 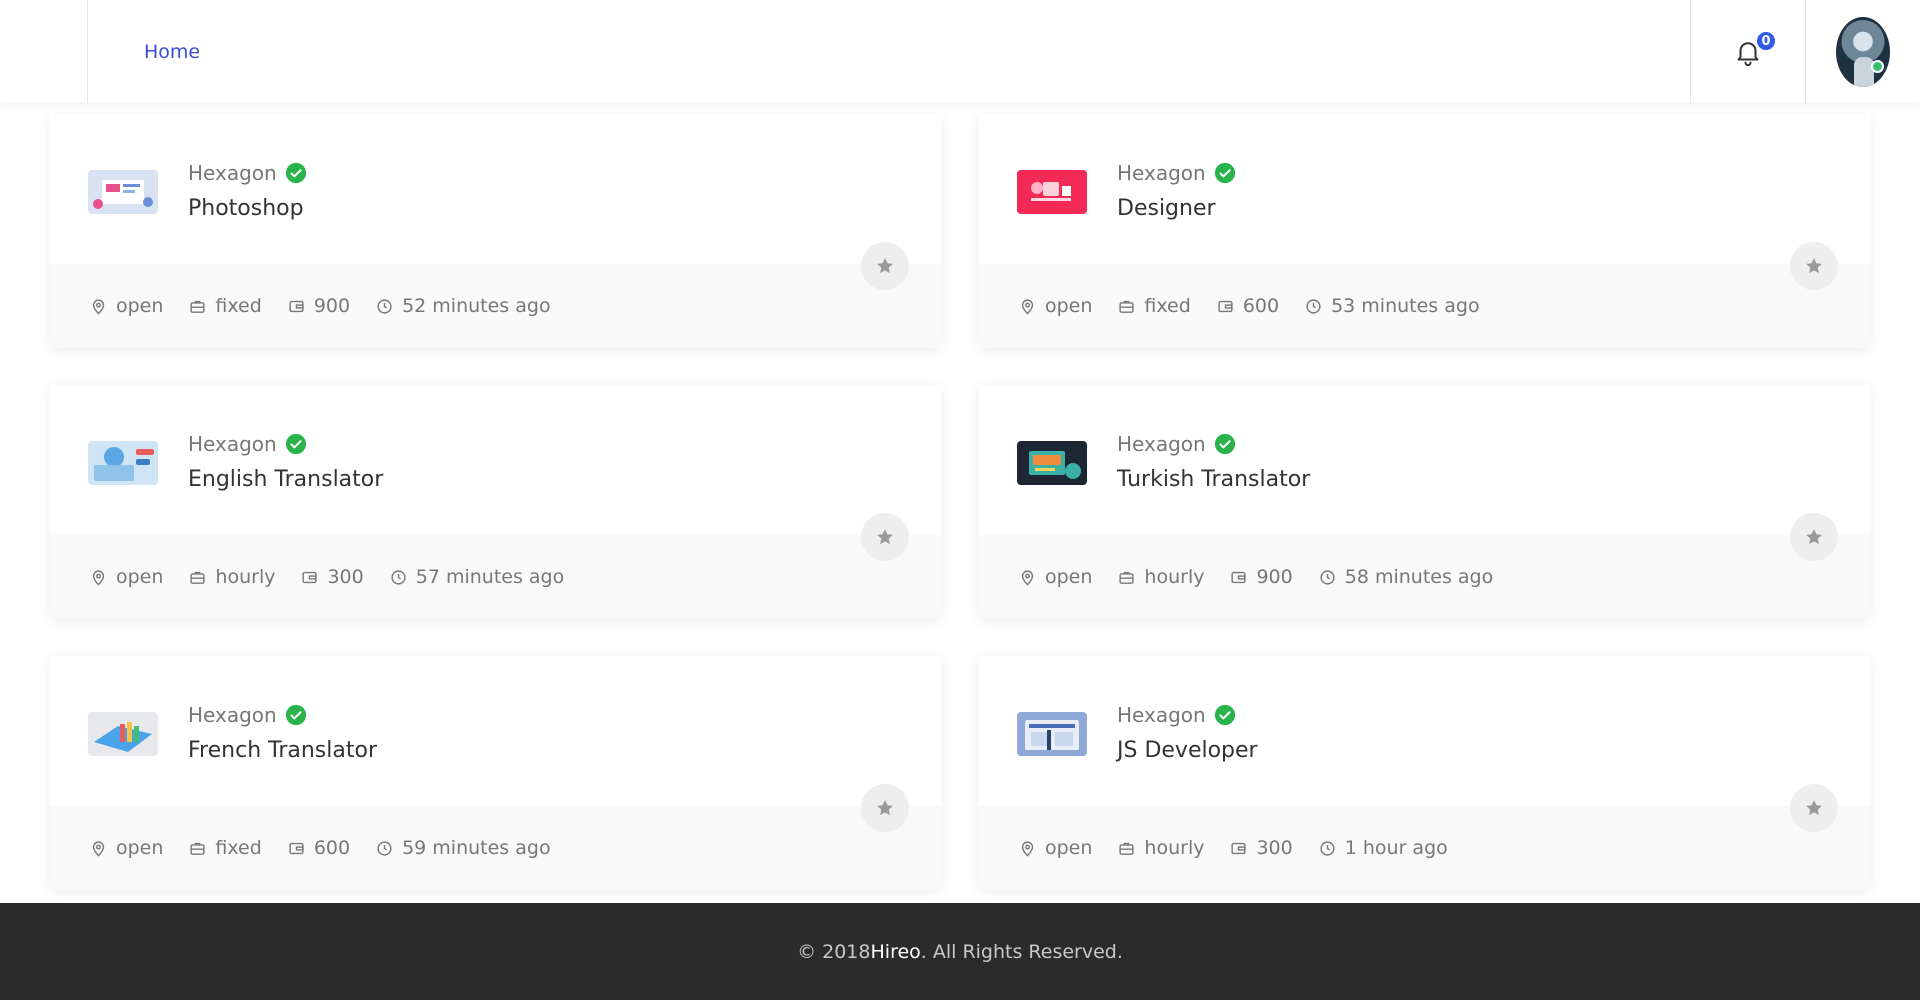 What do you see at coordinates (1261, 306) in the screenshot?
I see `job-budget-label: 600` at bounding box center [1261, 306].